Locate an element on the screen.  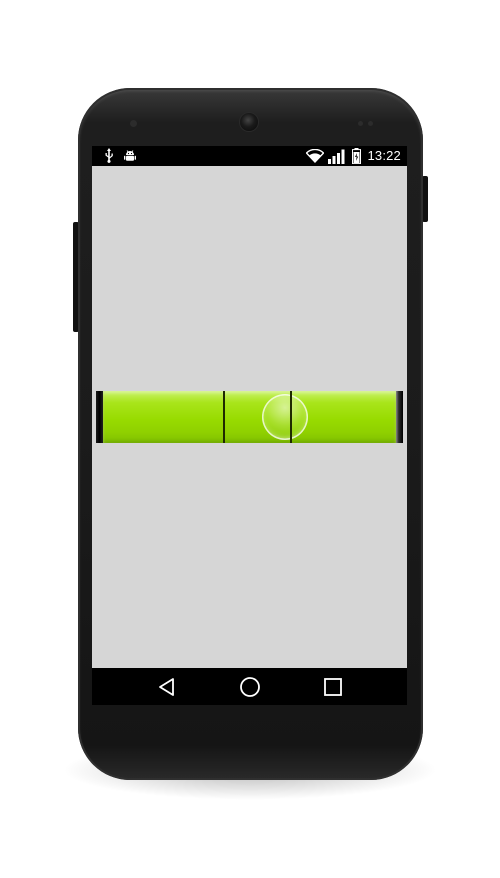
back-button is located at coordinates (167, 687).